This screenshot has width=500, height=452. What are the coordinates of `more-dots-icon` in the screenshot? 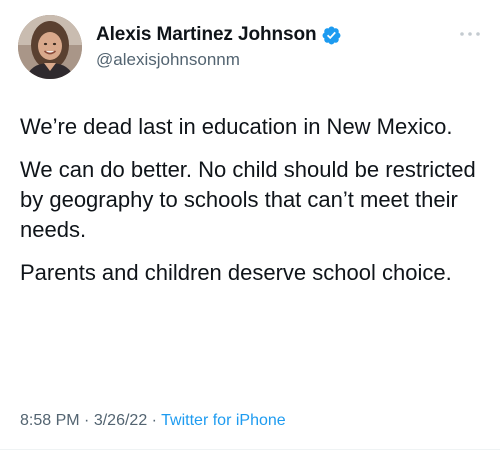 It's located at (470, 34).